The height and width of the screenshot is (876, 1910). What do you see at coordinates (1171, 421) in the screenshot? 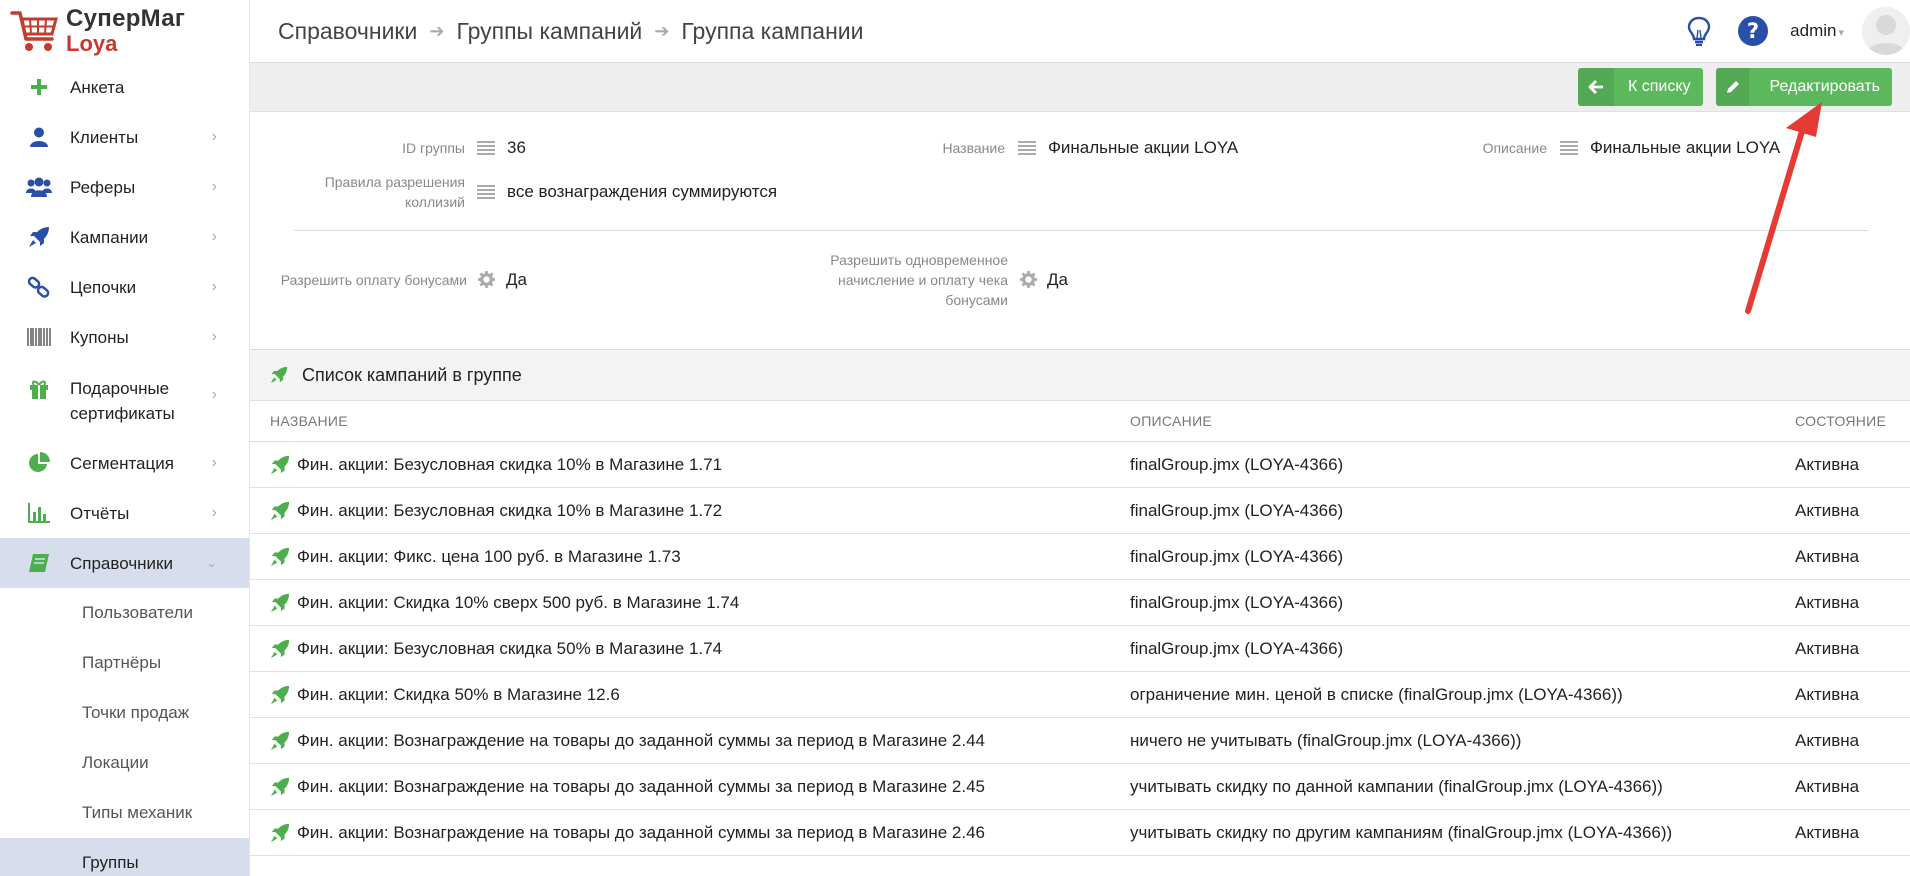
I see `column-header-description: ОПИСАНИЕ` at bounding box center [1171, 421].